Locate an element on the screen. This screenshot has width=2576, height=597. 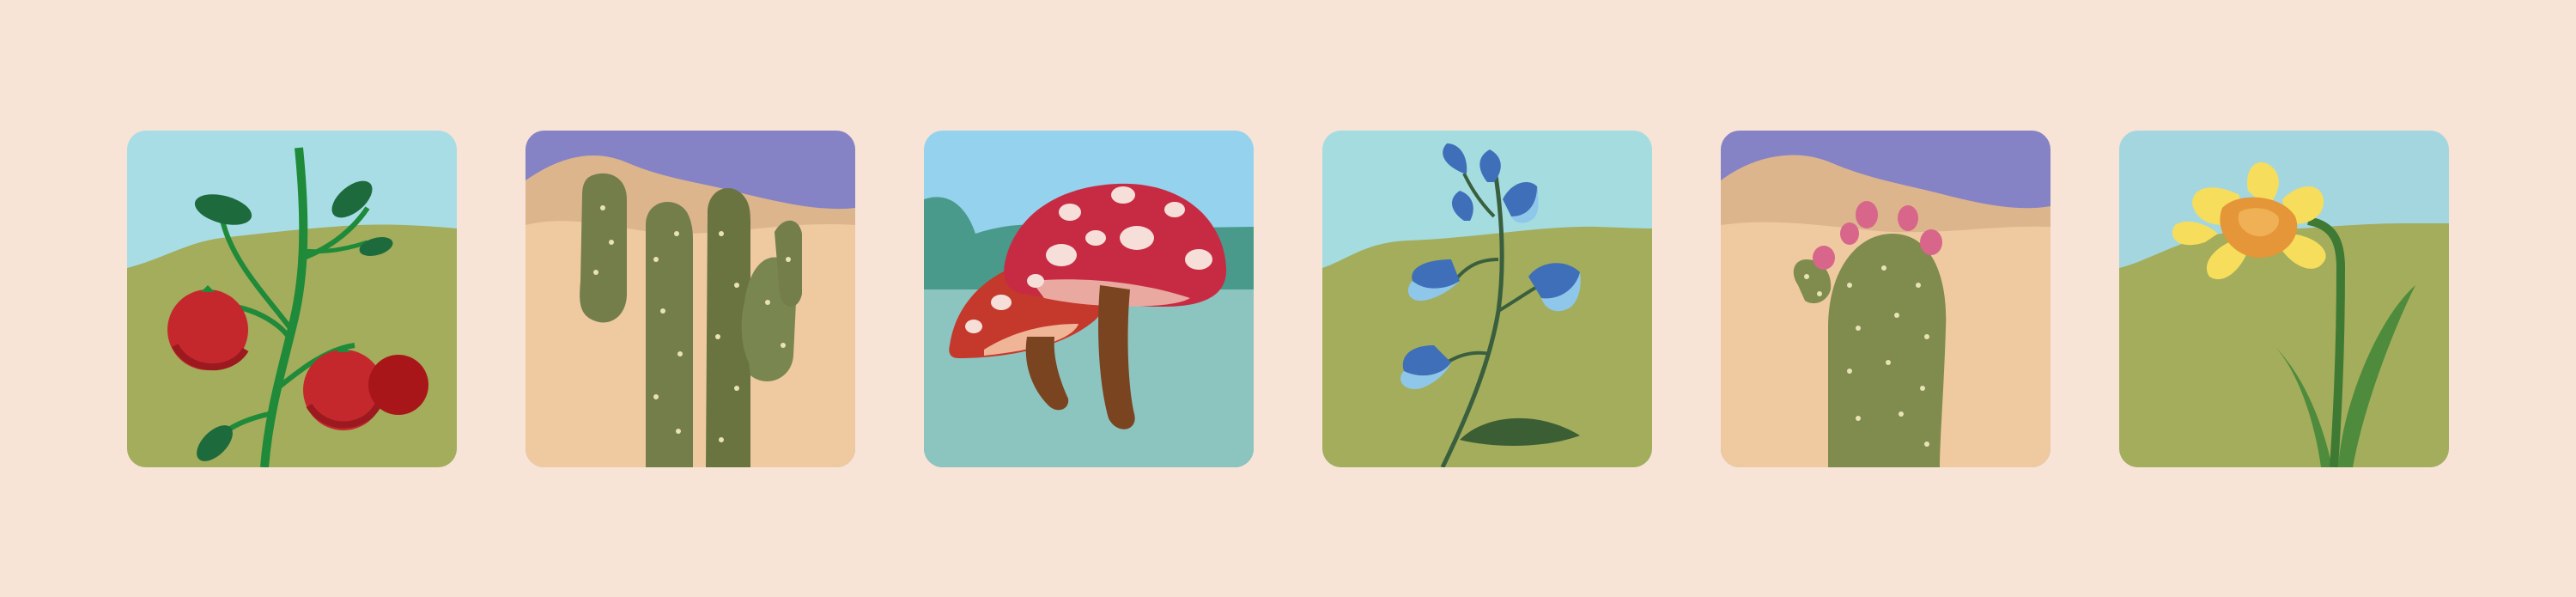
prickly-pear-card is located at coordinates (1886, 299).